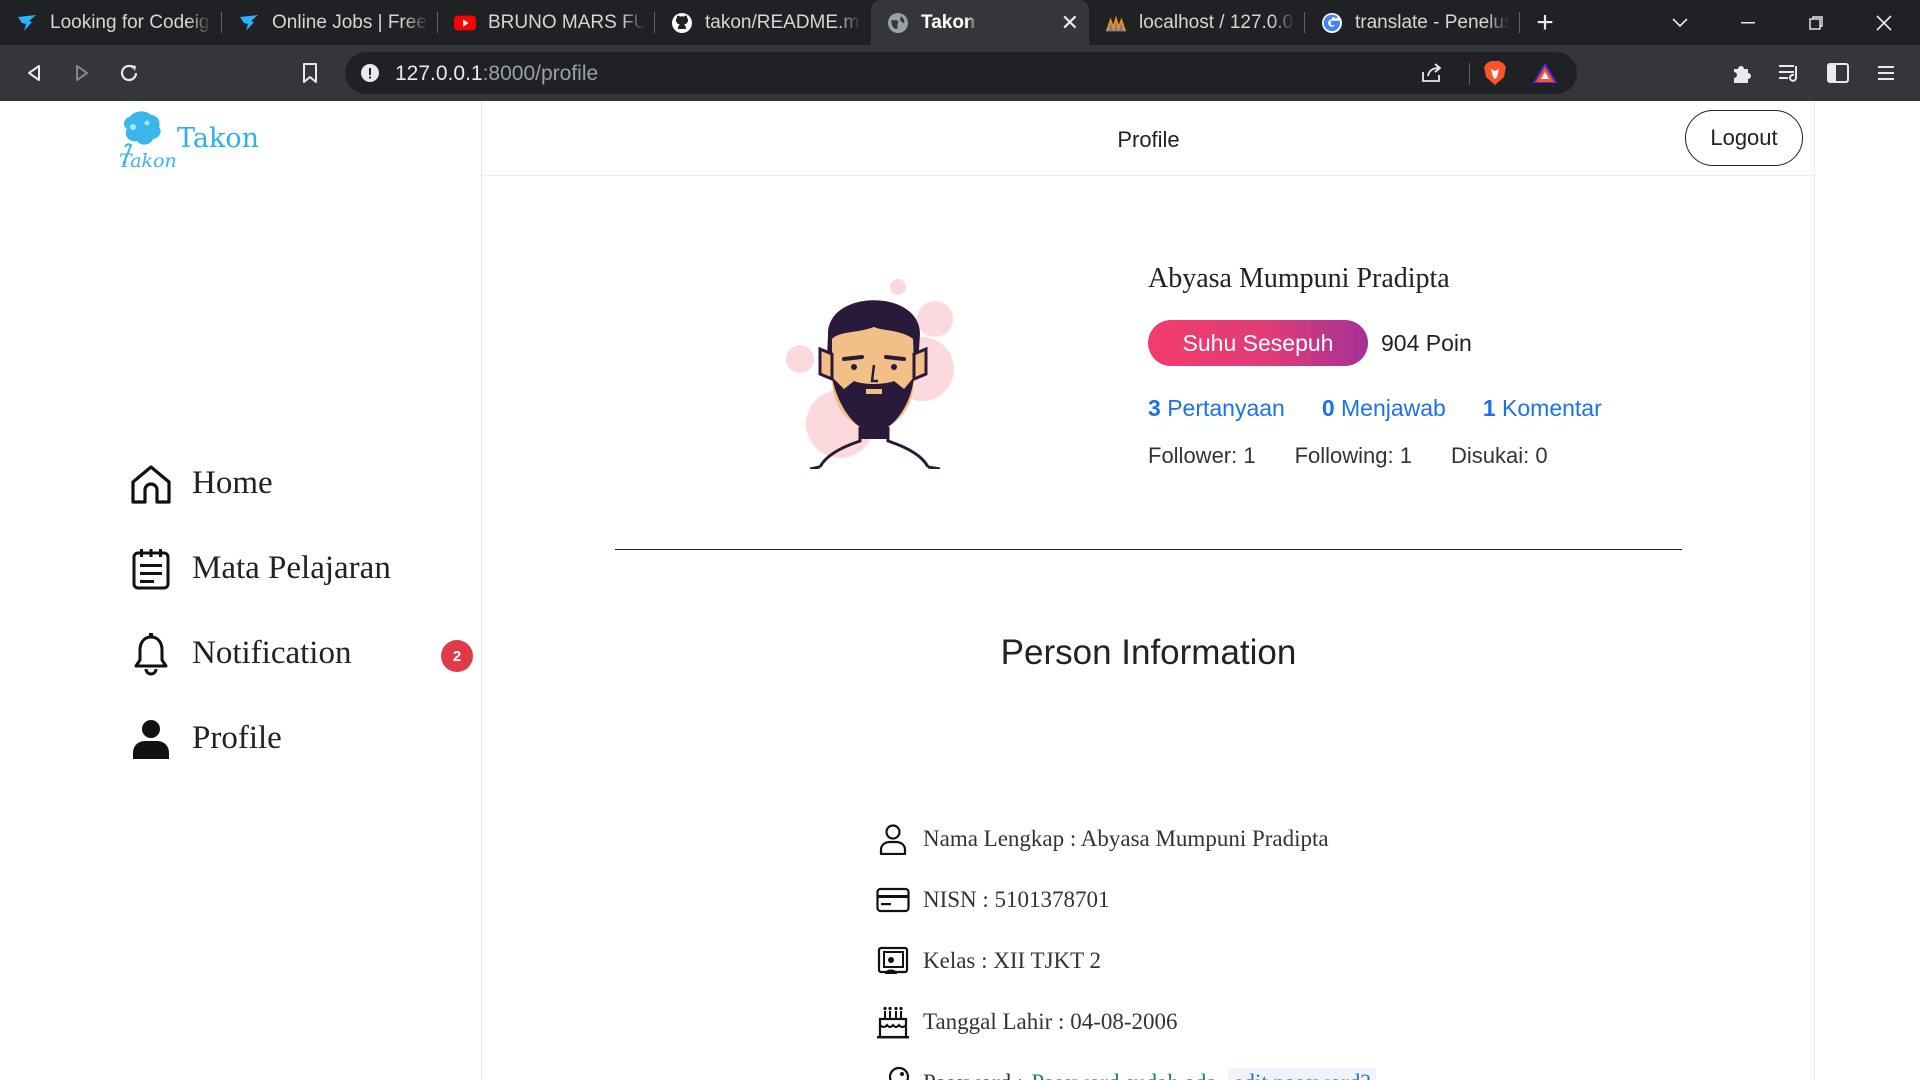  What do you see at coordinates (1299, 278) in the screenshot?
I see `profile-name: Abyasa Mumpuni Pradipta` at bounding box center [1299, 278].